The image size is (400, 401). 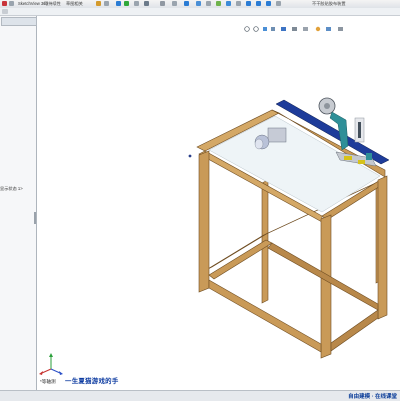 I want to click on display-state-label: 显示状态 1>, so click(x=11, y=189).